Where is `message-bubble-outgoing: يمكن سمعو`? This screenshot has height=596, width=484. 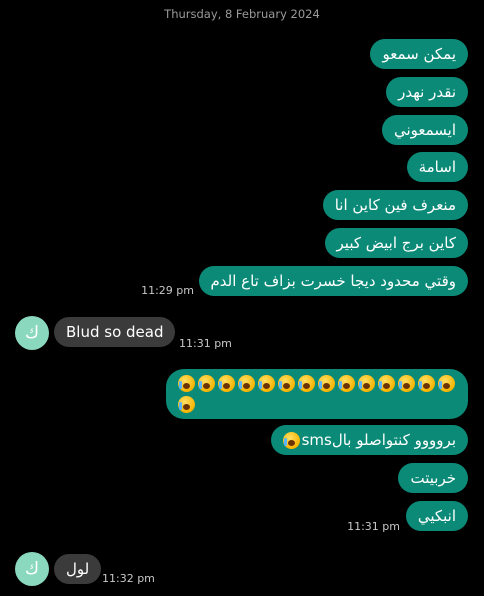 message-bubble-outgoing: يمكن سمعو is located at coordinates (419, 54).